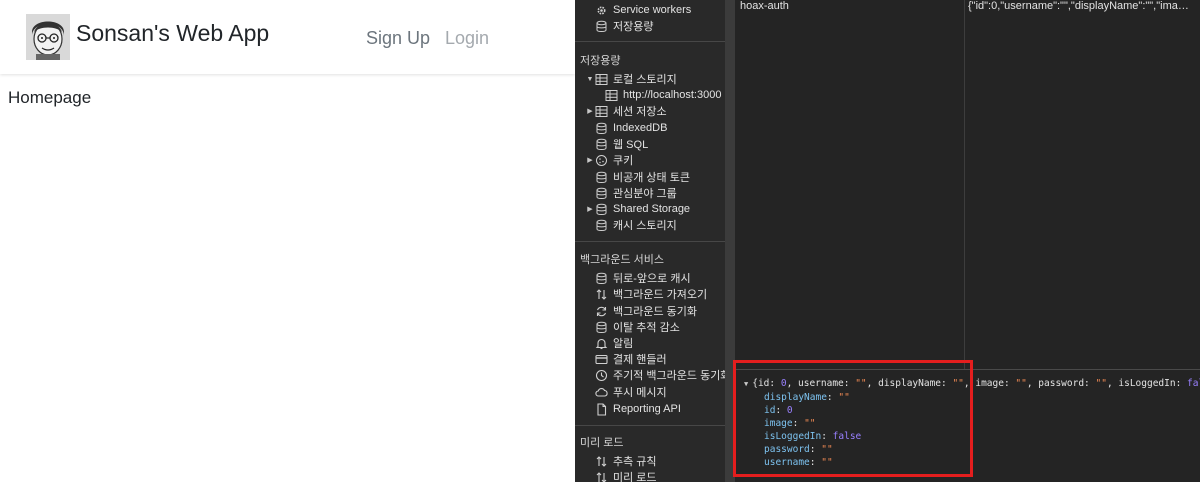 The height and width of the screenshot is (482, 1200). What do you see at coordinates (631, 145) in the screenshot?
I see `sidebar-item-label: 웹 SQL` at bounding box center [631, 145].